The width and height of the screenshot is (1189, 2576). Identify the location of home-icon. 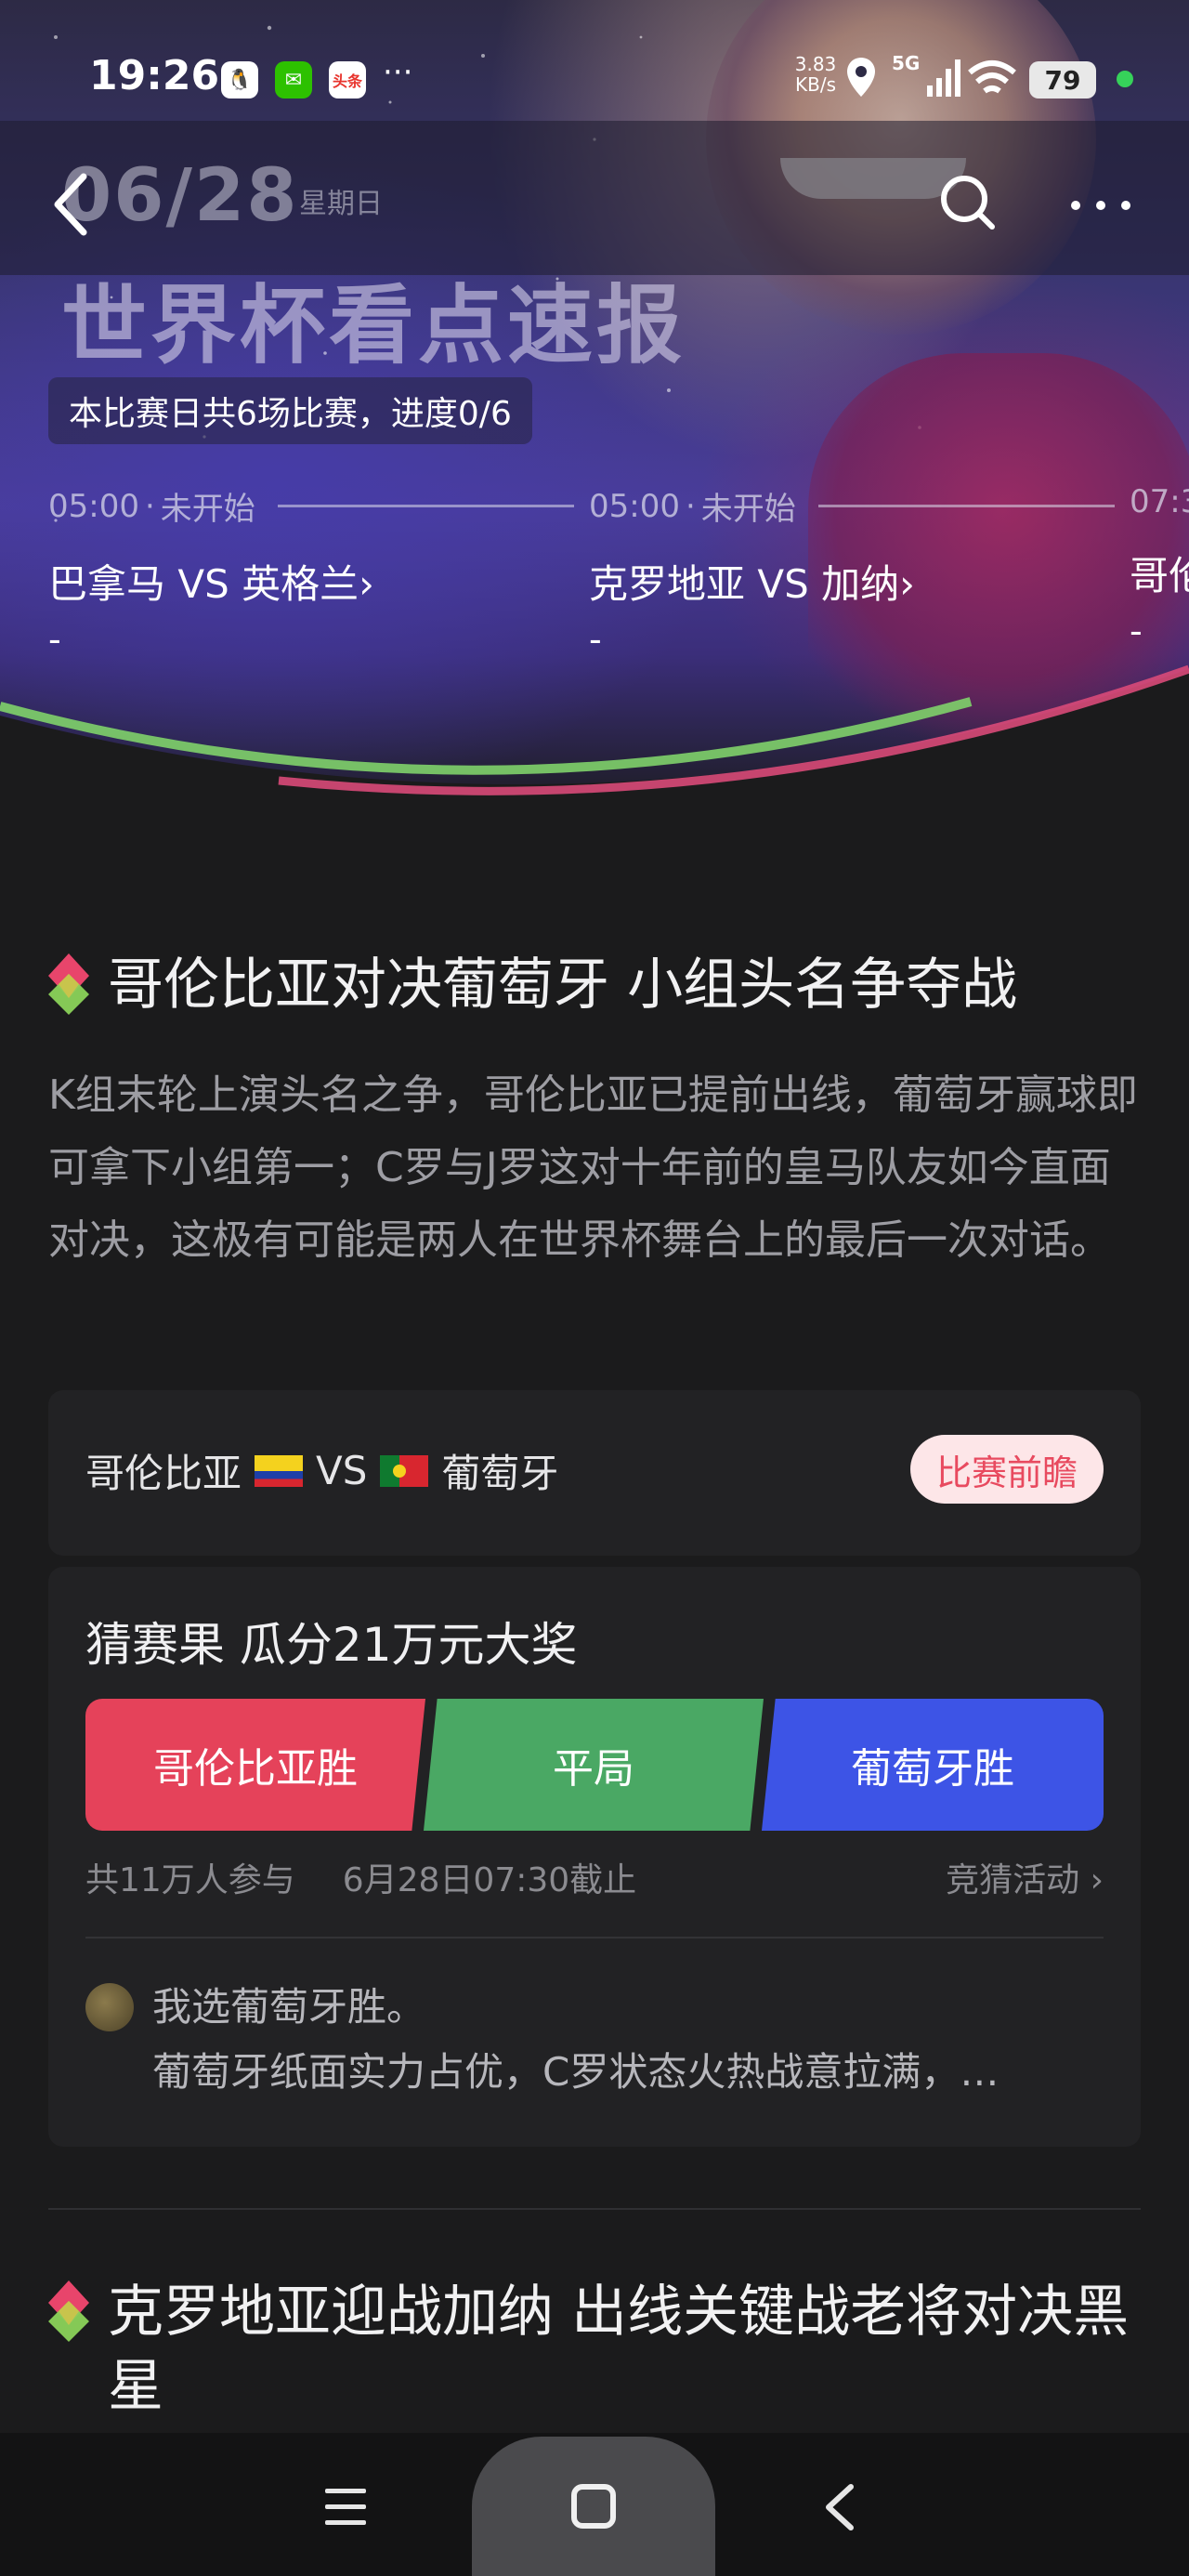
(593, 2506).